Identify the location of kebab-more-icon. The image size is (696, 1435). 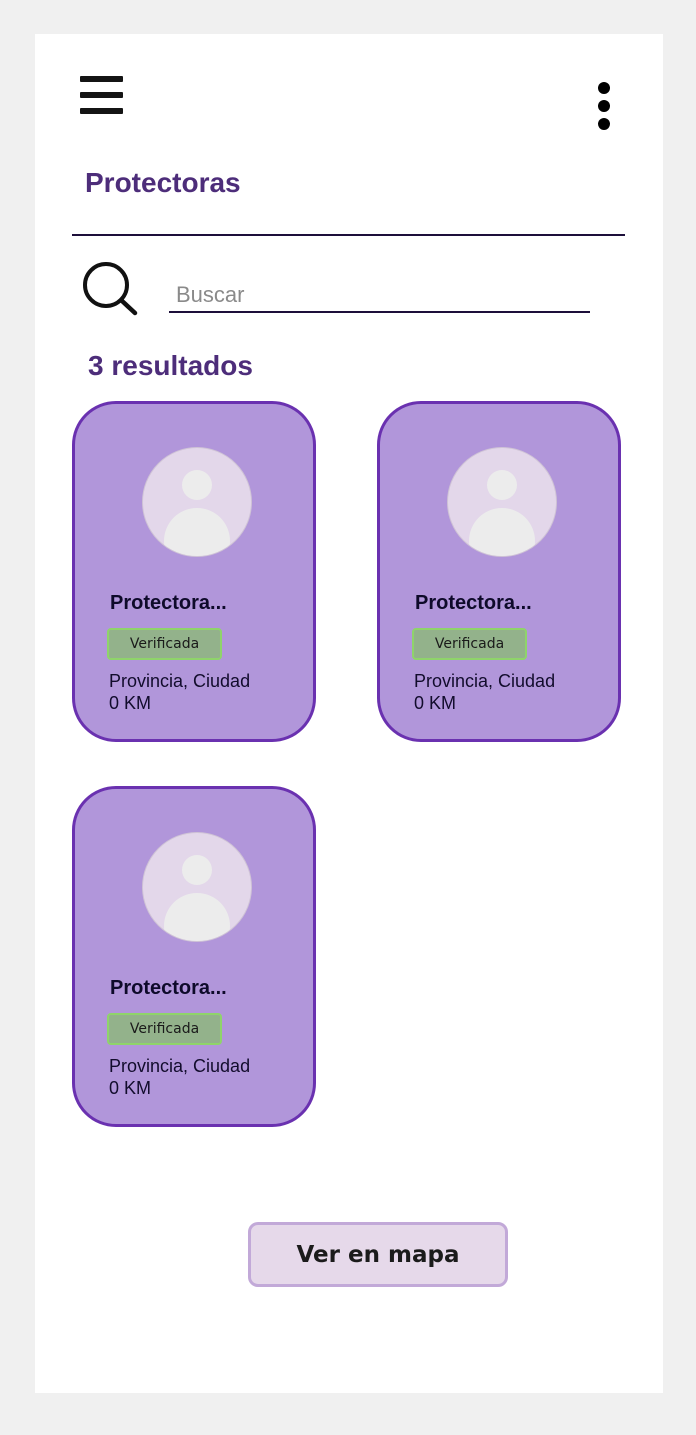
(604, 106).